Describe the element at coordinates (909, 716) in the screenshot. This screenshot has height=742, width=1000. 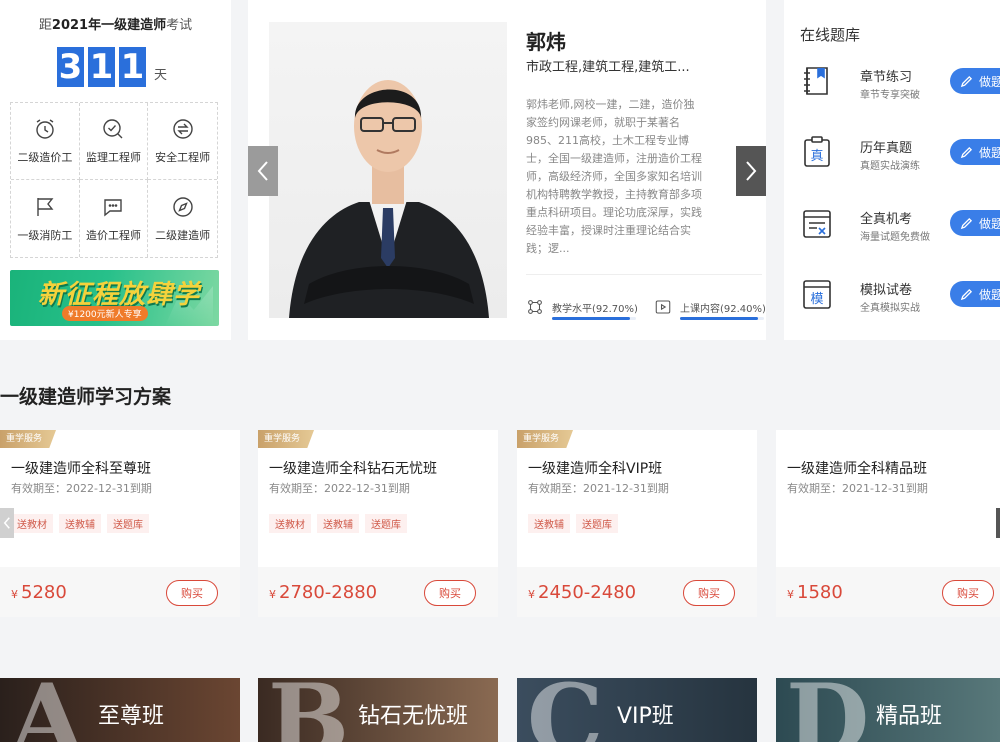
I see `tier-label: 精品班` at that location.